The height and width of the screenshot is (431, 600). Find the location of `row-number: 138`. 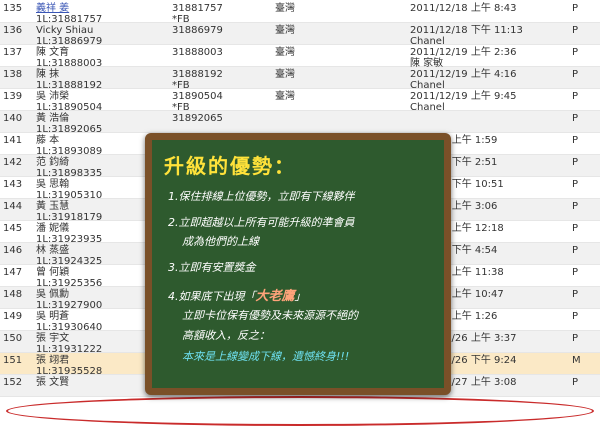

row-number: 138 is located at coordinates (13, 74).